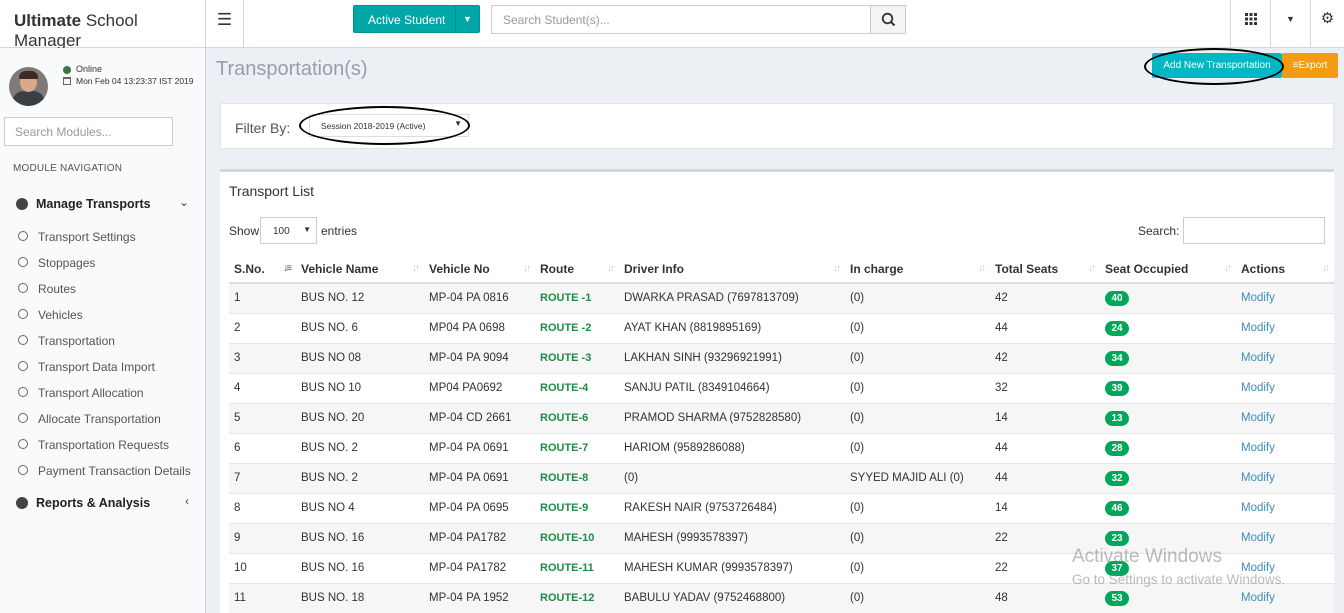 The height and width of the screenshot is (613, 1344). I want to click on settings-gears-icon: ⚙, so click(1327, 24).